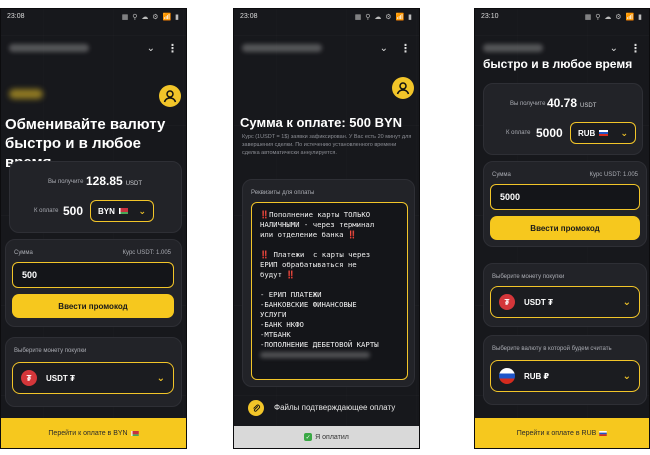  What do you see at coordinates (291, 294) in the screenshot?
I see `requisites-line: - ЕРИП ПЛАТЕЖИ` at bounding box center [291, 294].